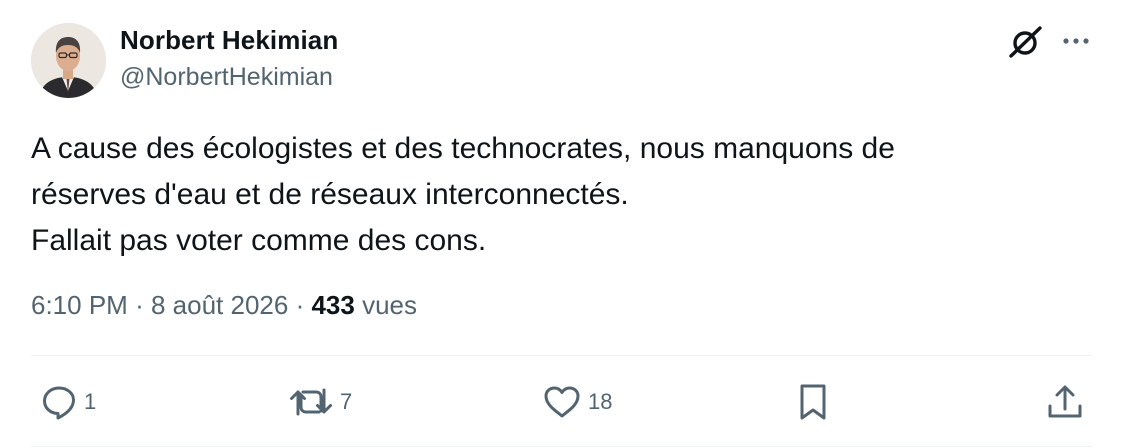  I want to click on tweet-text-line: Fallait pas voter comme des cons., so click(259, 240).